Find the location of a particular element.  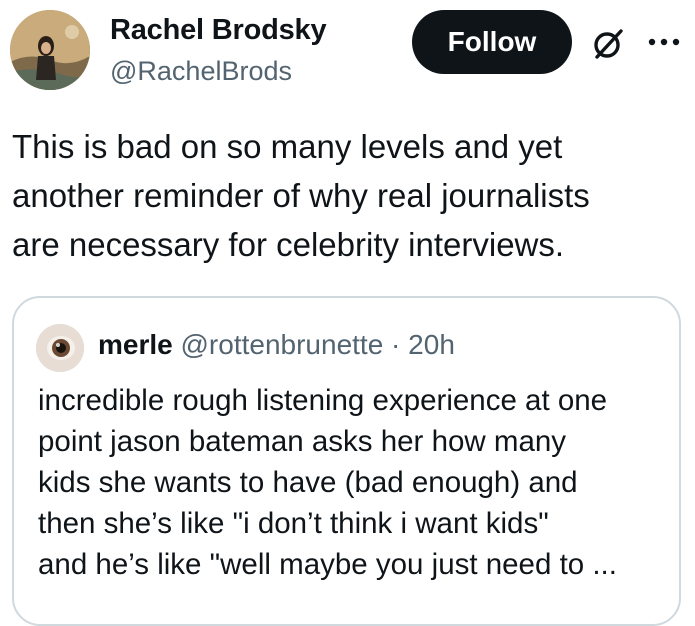

quoted-tweet-meta: merle @rottenbrunette · 20h is located at coordinates (276, 345).